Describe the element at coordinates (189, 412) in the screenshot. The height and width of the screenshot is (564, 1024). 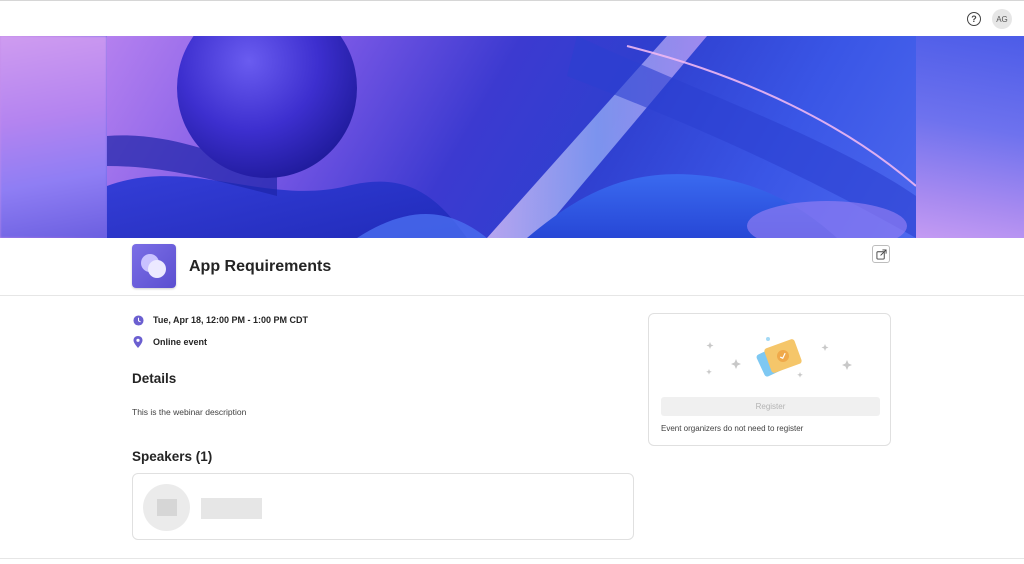
I see `event-description: This is the webinar description` at that location.